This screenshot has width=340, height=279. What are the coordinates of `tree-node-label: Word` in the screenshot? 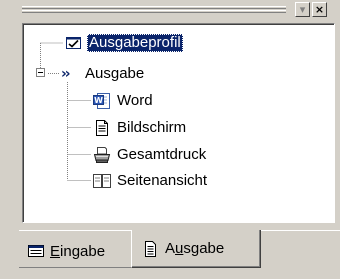 It's located at (135, 100).